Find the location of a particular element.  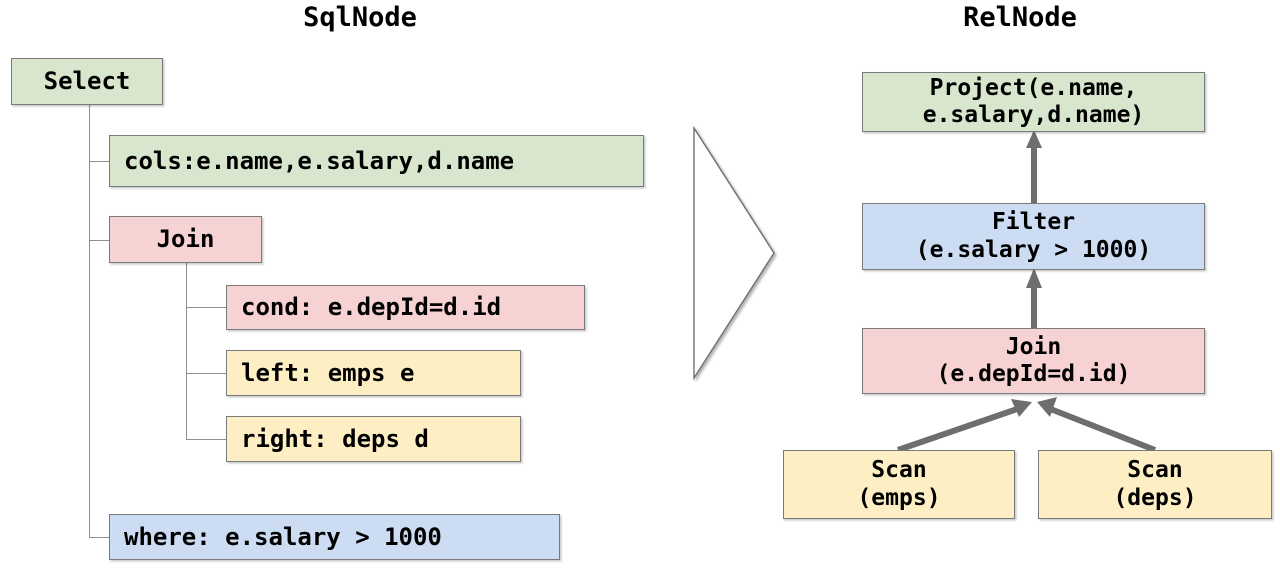

sql-node-join-right: right: deps d is located at coordinates (373, 439).